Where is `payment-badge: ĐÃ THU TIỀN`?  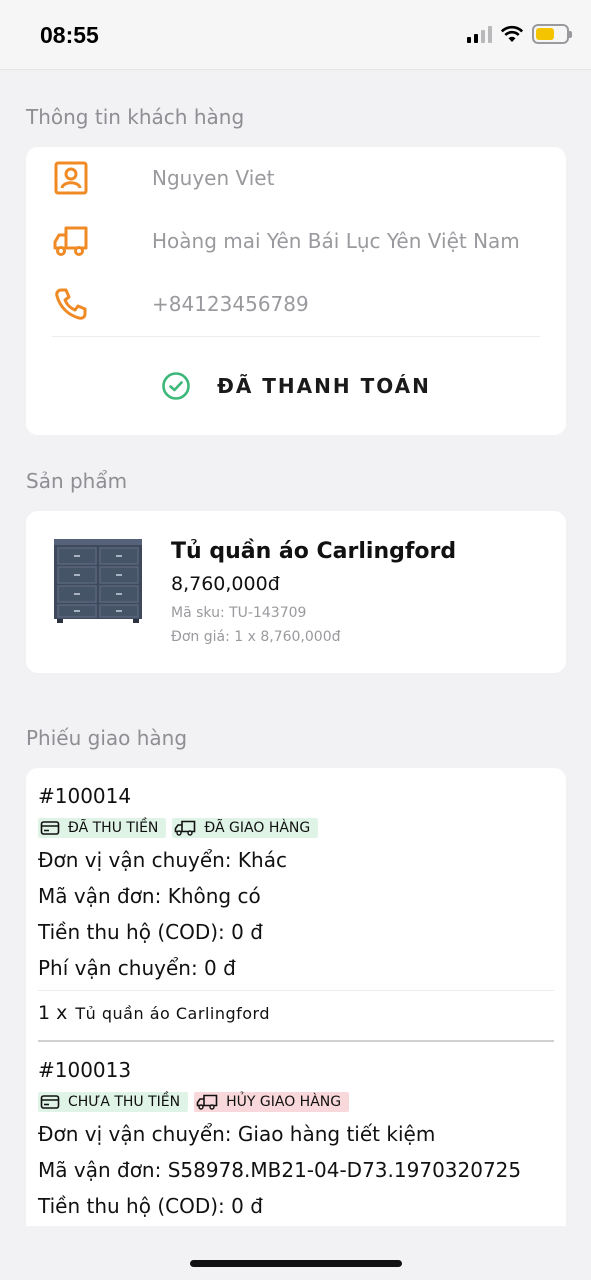 payment-badge: ĐÃ THU TIỀN is located at coordinates (102, 828).